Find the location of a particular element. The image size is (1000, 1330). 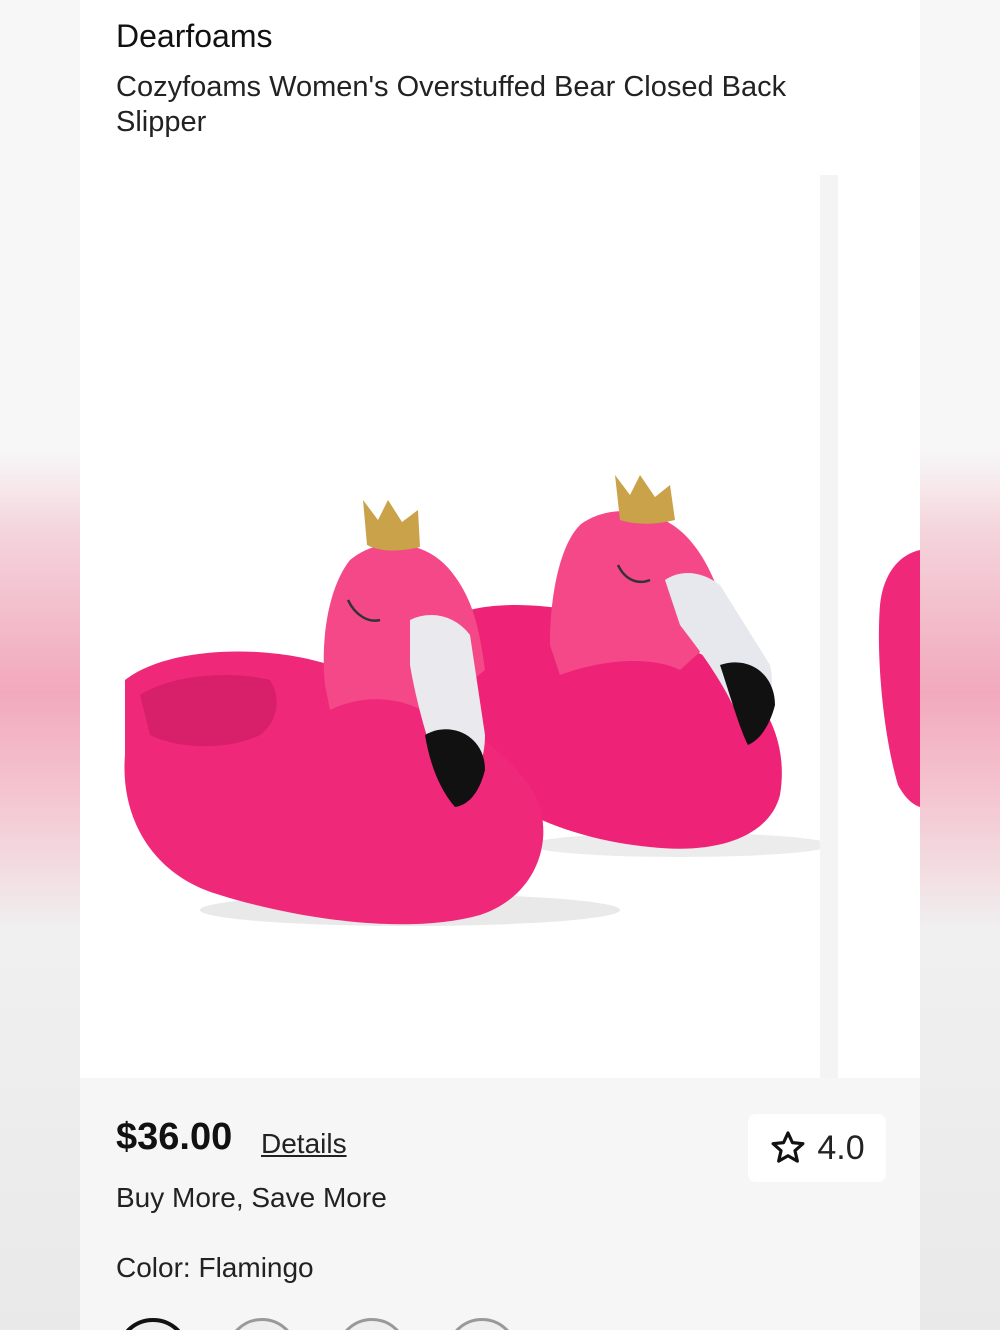

rating-value: 4.0 is located at coordinates (841, 1147).